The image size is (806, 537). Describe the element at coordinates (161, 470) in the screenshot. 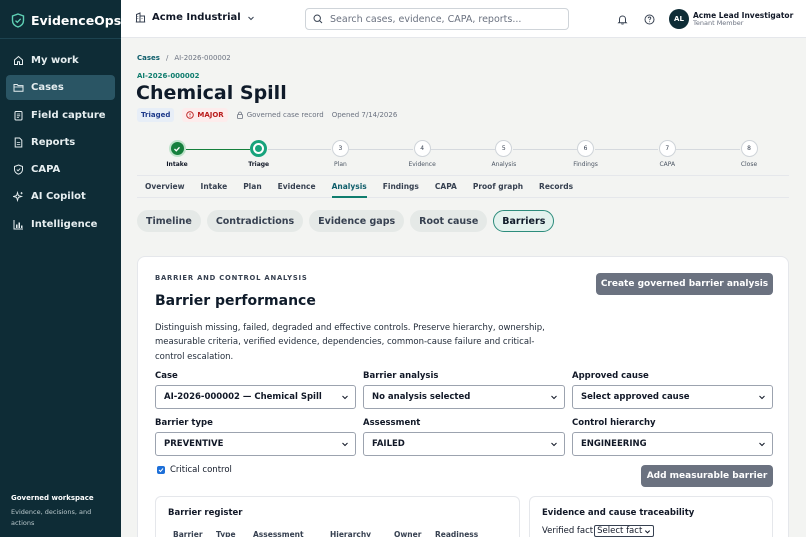

I see `critical-control-checkbox` at that location.